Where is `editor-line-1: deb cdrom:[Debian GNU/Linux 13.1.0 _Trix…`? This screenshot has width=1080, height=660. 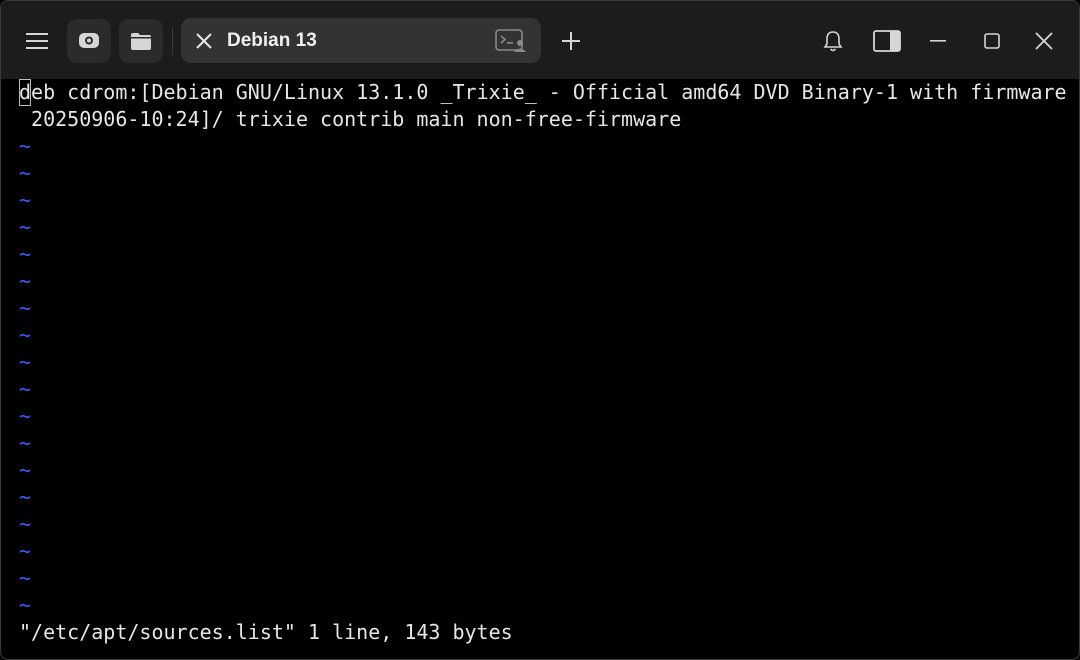 editor-line-1: deb cdrom:[Debian GNU/Linux 13.1.0 _Trix… is located at coordinates (543, 92).